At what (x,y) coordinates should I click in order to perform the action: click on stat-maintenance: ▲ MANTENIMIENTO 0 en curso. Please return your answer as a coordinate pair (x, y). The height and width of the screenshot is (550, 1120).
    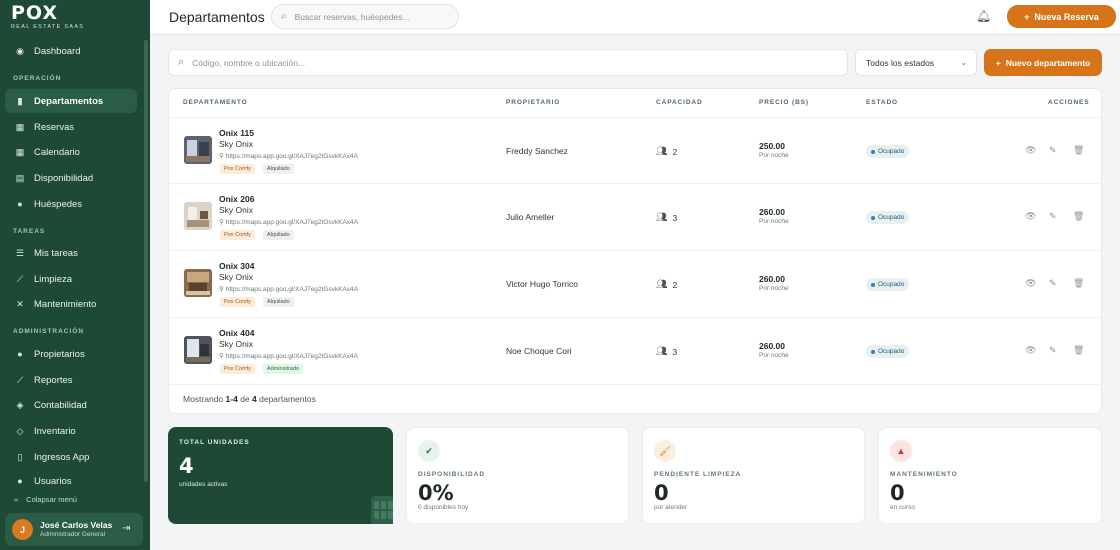
    Looking at the image, I should click on (990, 475).